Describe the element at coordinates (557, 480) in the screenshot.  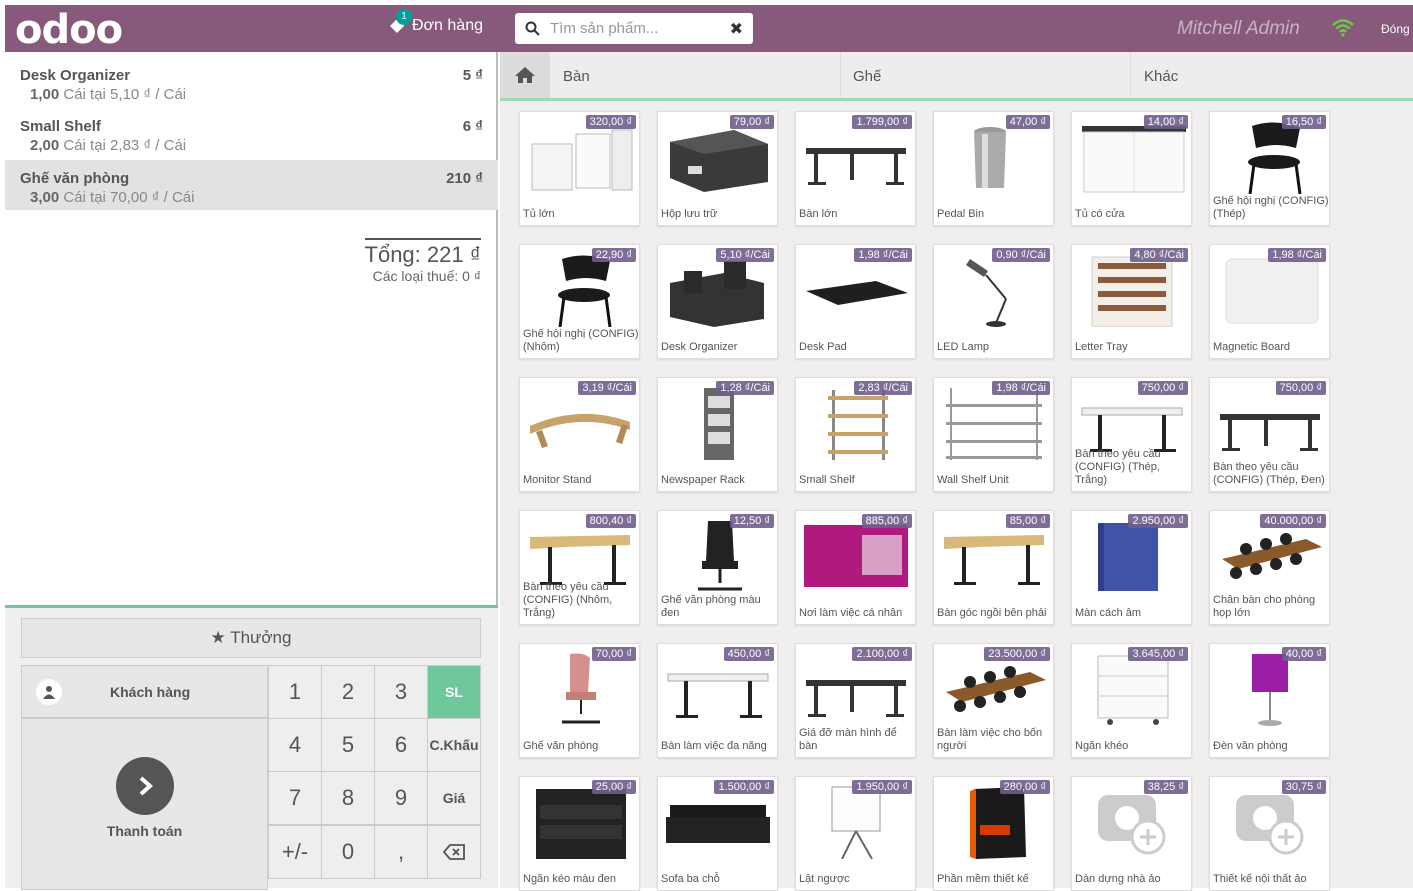
I see `product-name: Monitor Stand` at that location.